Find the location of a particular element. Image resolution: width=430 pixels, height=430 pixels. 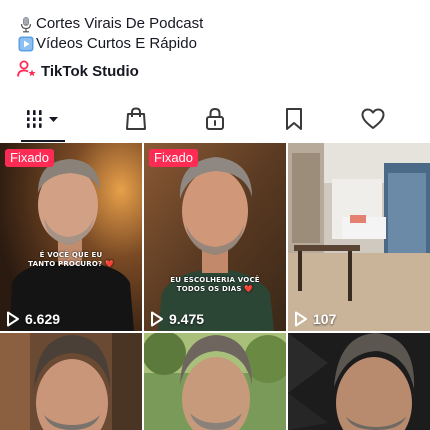

lock-icon is located at coordinates (215, 121).